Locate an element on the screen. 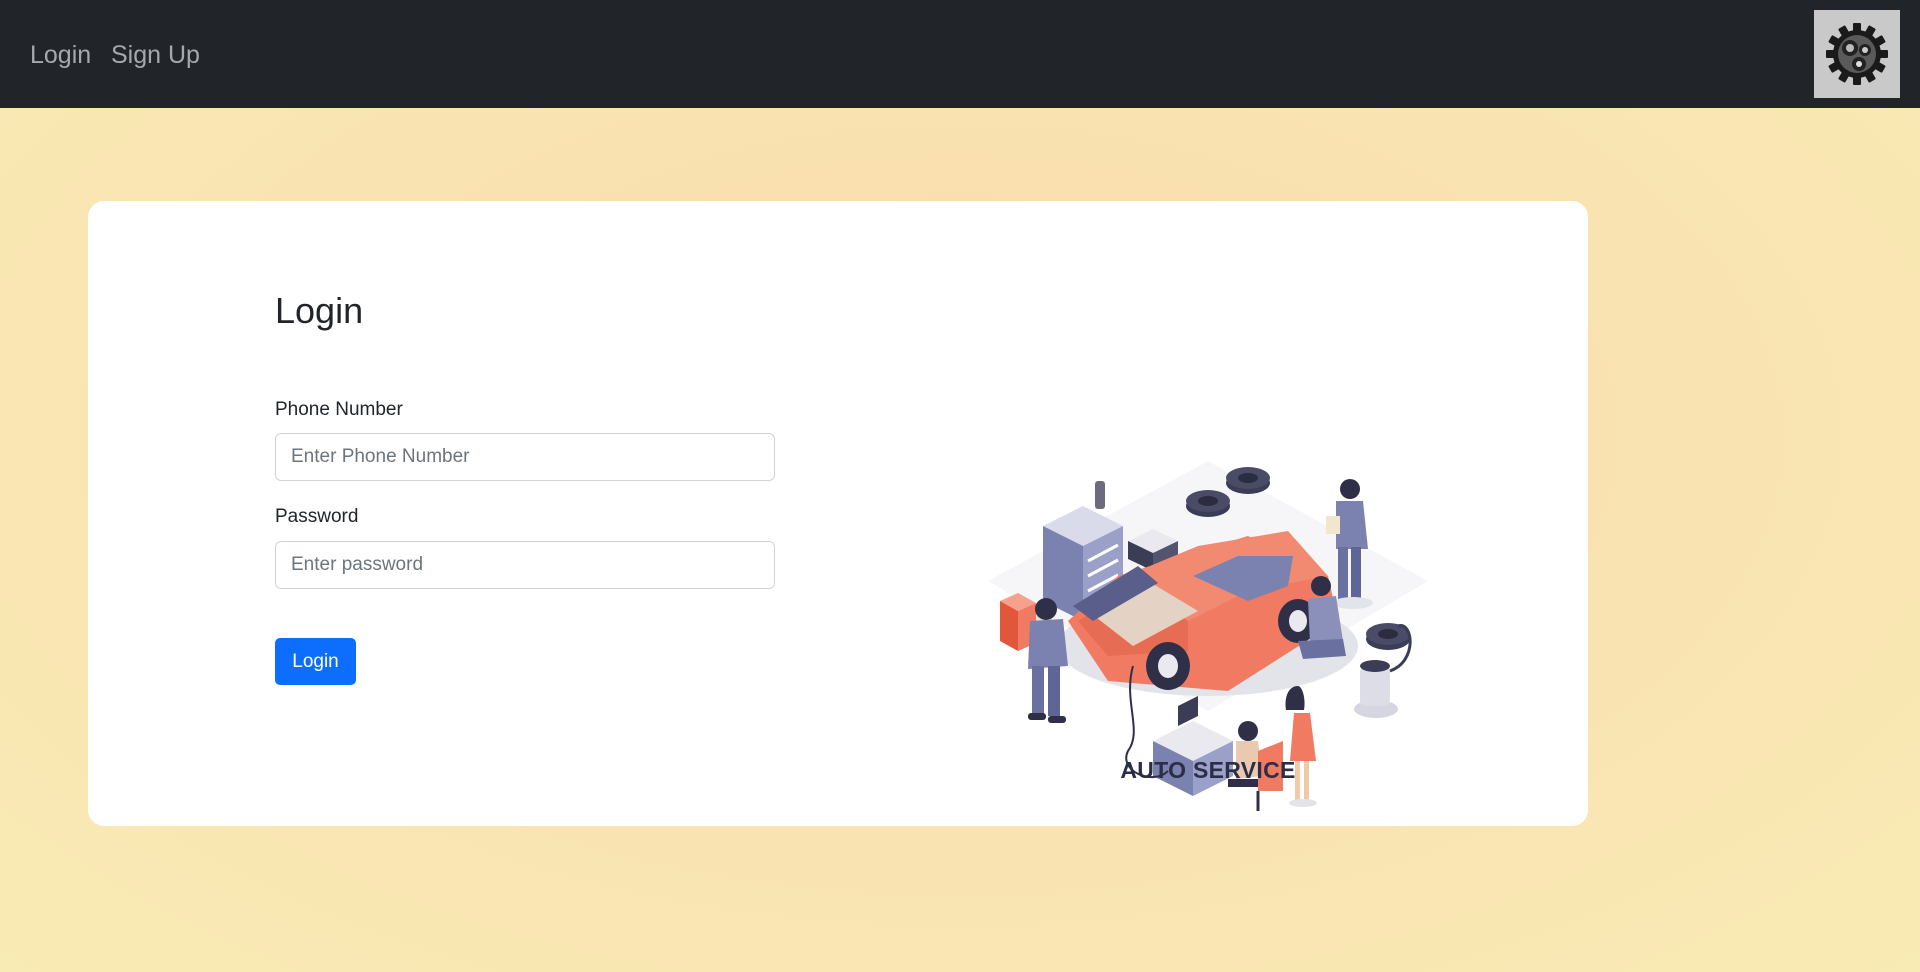 Image resolution: width=1920 pixels, height=972 pixels. brand-logo is located at coordinates (1857, 54).